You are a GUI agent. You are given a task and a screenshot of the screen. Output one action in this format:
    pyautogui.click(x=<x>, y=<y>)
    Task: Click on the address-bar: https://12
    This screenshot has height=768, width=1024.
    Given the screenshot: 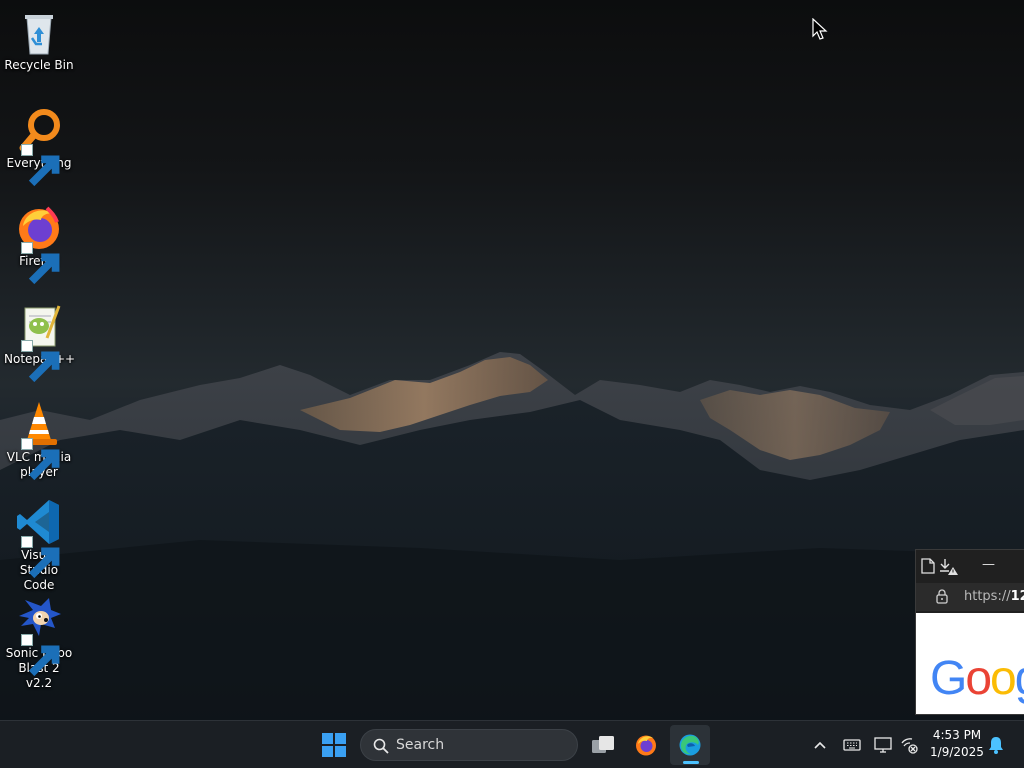 What is the action you would take?
    pyautogui.click(x=970, y=597)
    